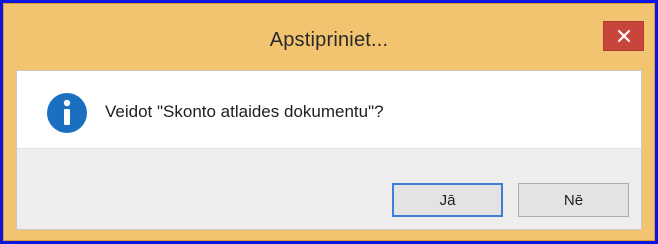 This screenshot has width=658, height=244. What do you see at coordinates (447, 200) in the screenshot?
I see `yes-button: Jā` at bounding box center [447, 200].